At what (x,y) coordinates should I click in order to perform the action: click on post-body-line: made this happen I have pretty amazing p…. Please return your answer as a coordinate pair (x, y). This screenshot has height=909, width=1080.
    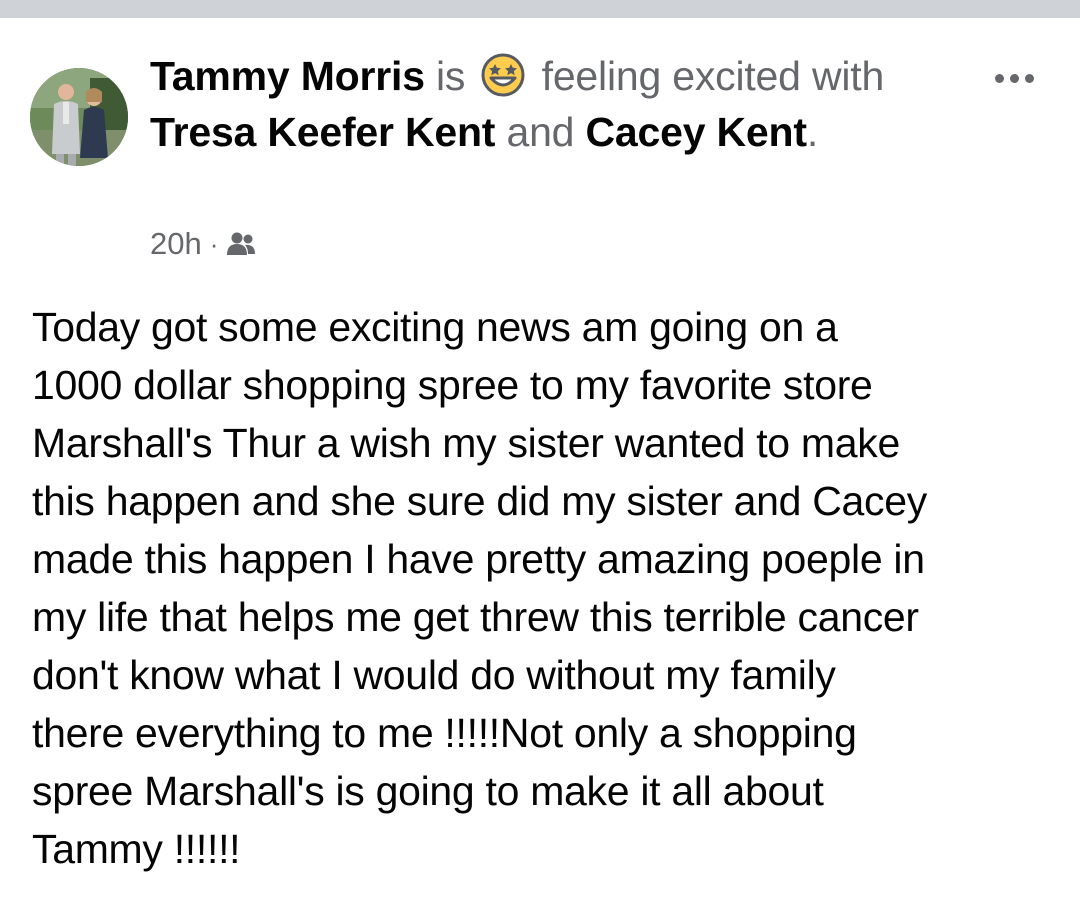
    Looking at the image, I should click on (478, 559).